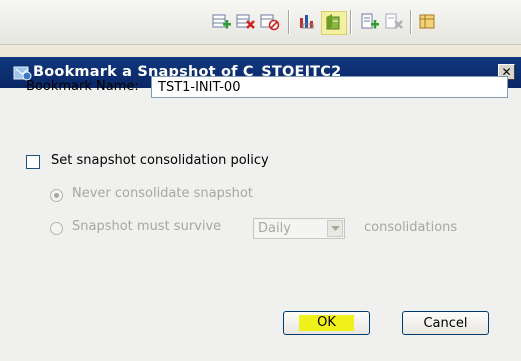  Describe the element at coordinates (411, 227) in the screenshot. I see `consolidations-label: consolidations` at that location.